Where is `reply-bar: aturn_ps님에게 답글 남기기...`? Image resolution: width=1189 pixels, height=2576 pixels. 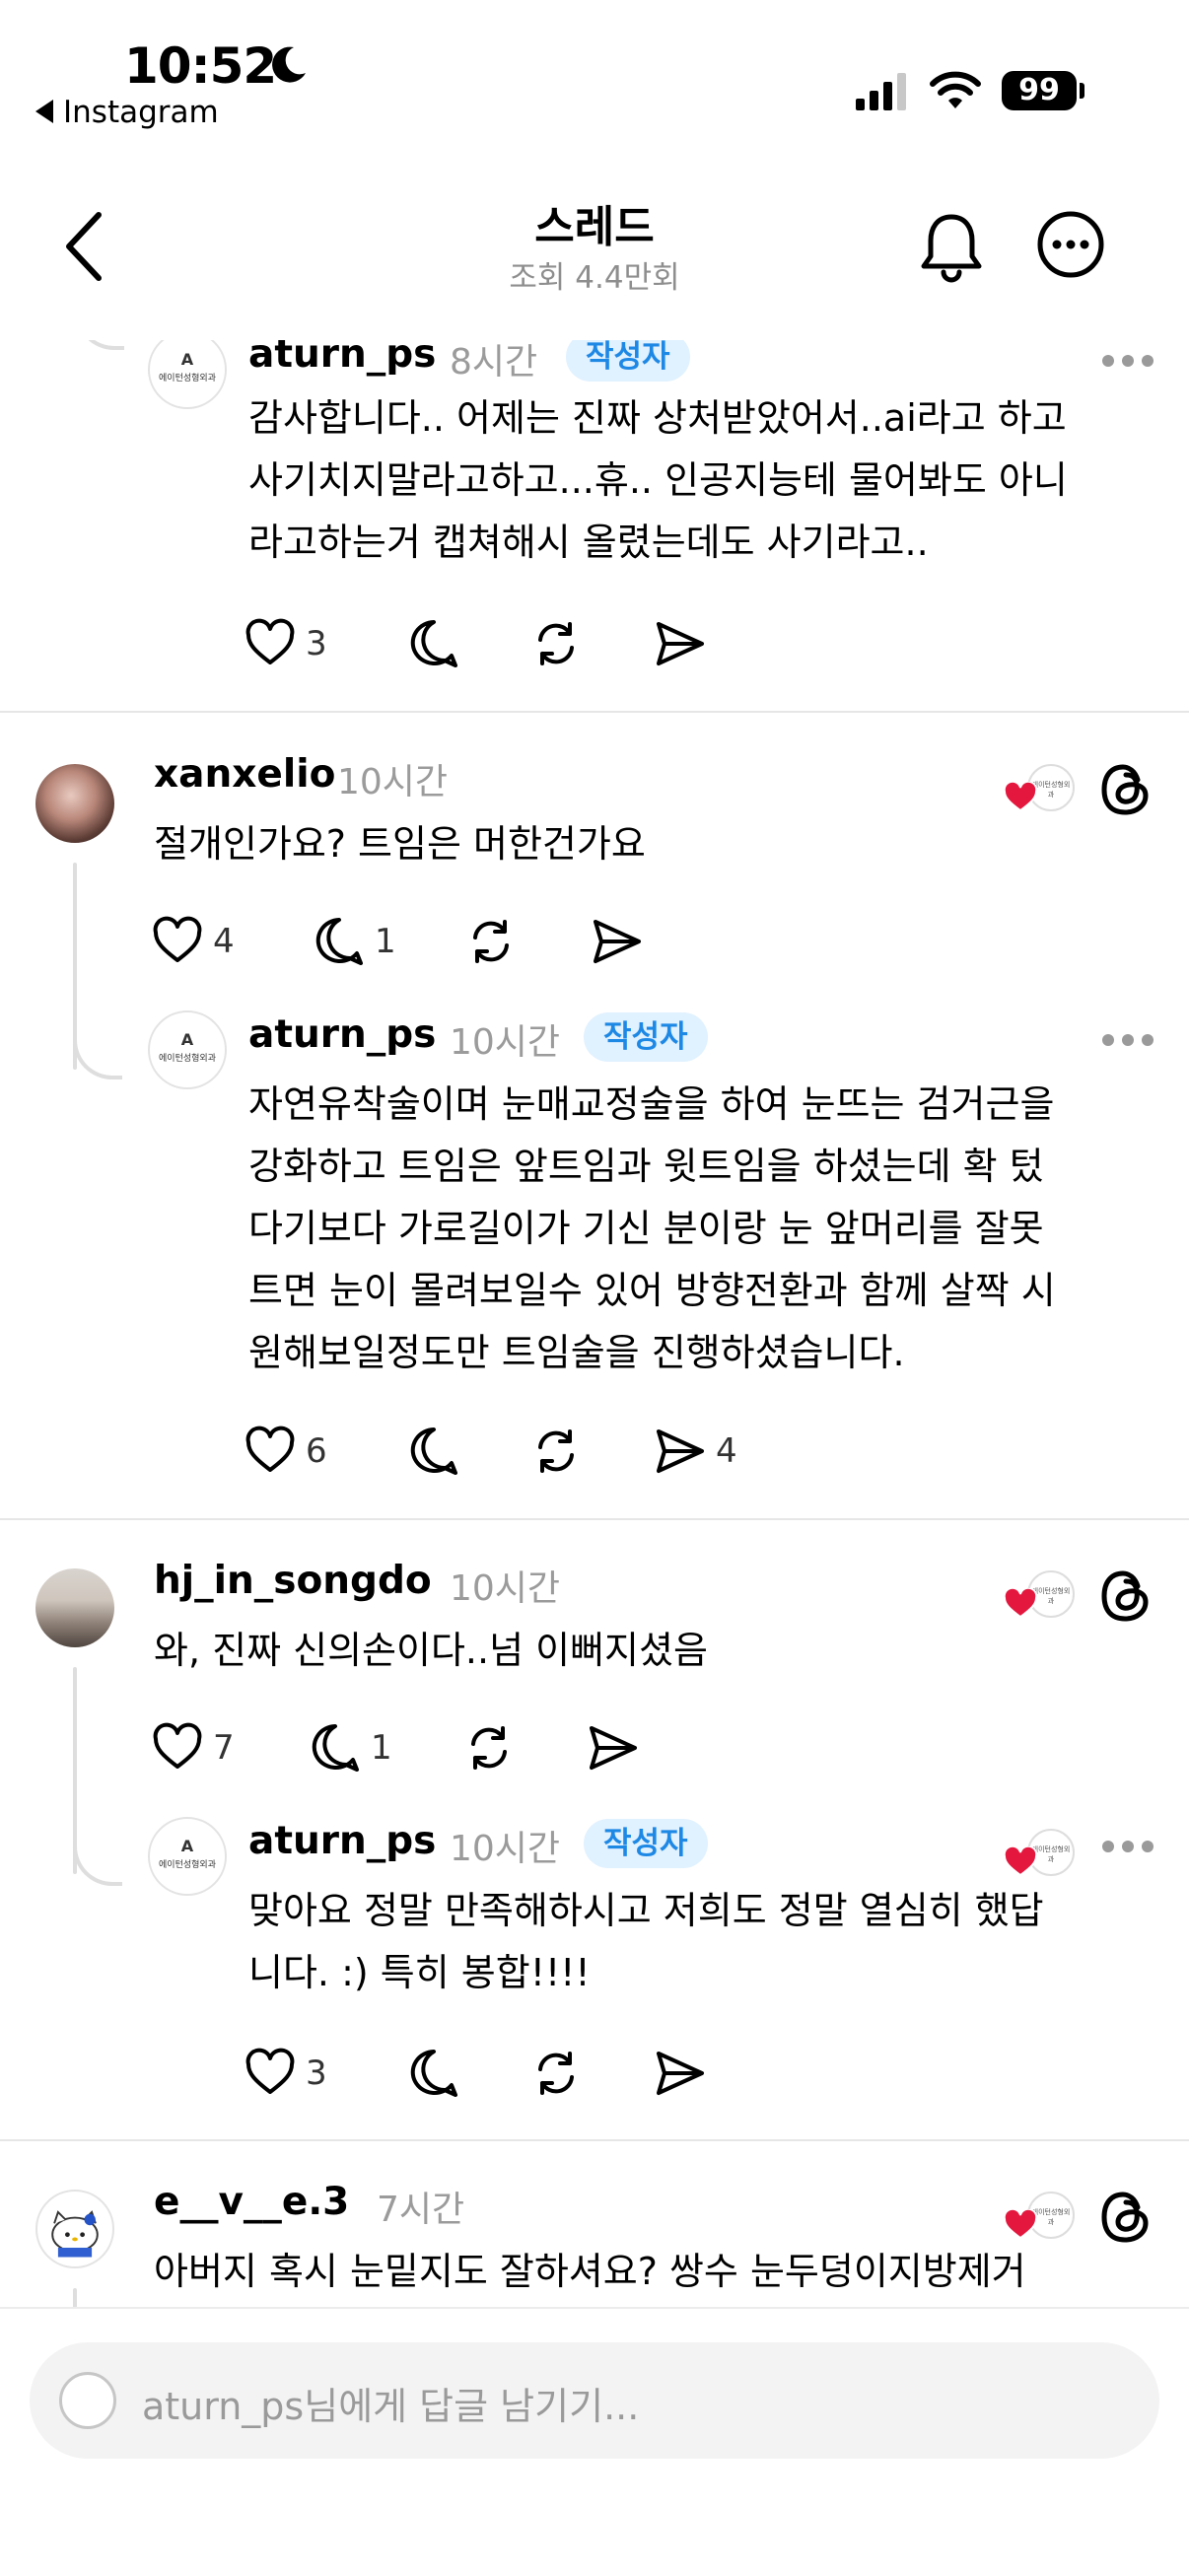
reply-bar: aturn_ps님에게 답글 남기기... is located at coordinates (594, 2441).